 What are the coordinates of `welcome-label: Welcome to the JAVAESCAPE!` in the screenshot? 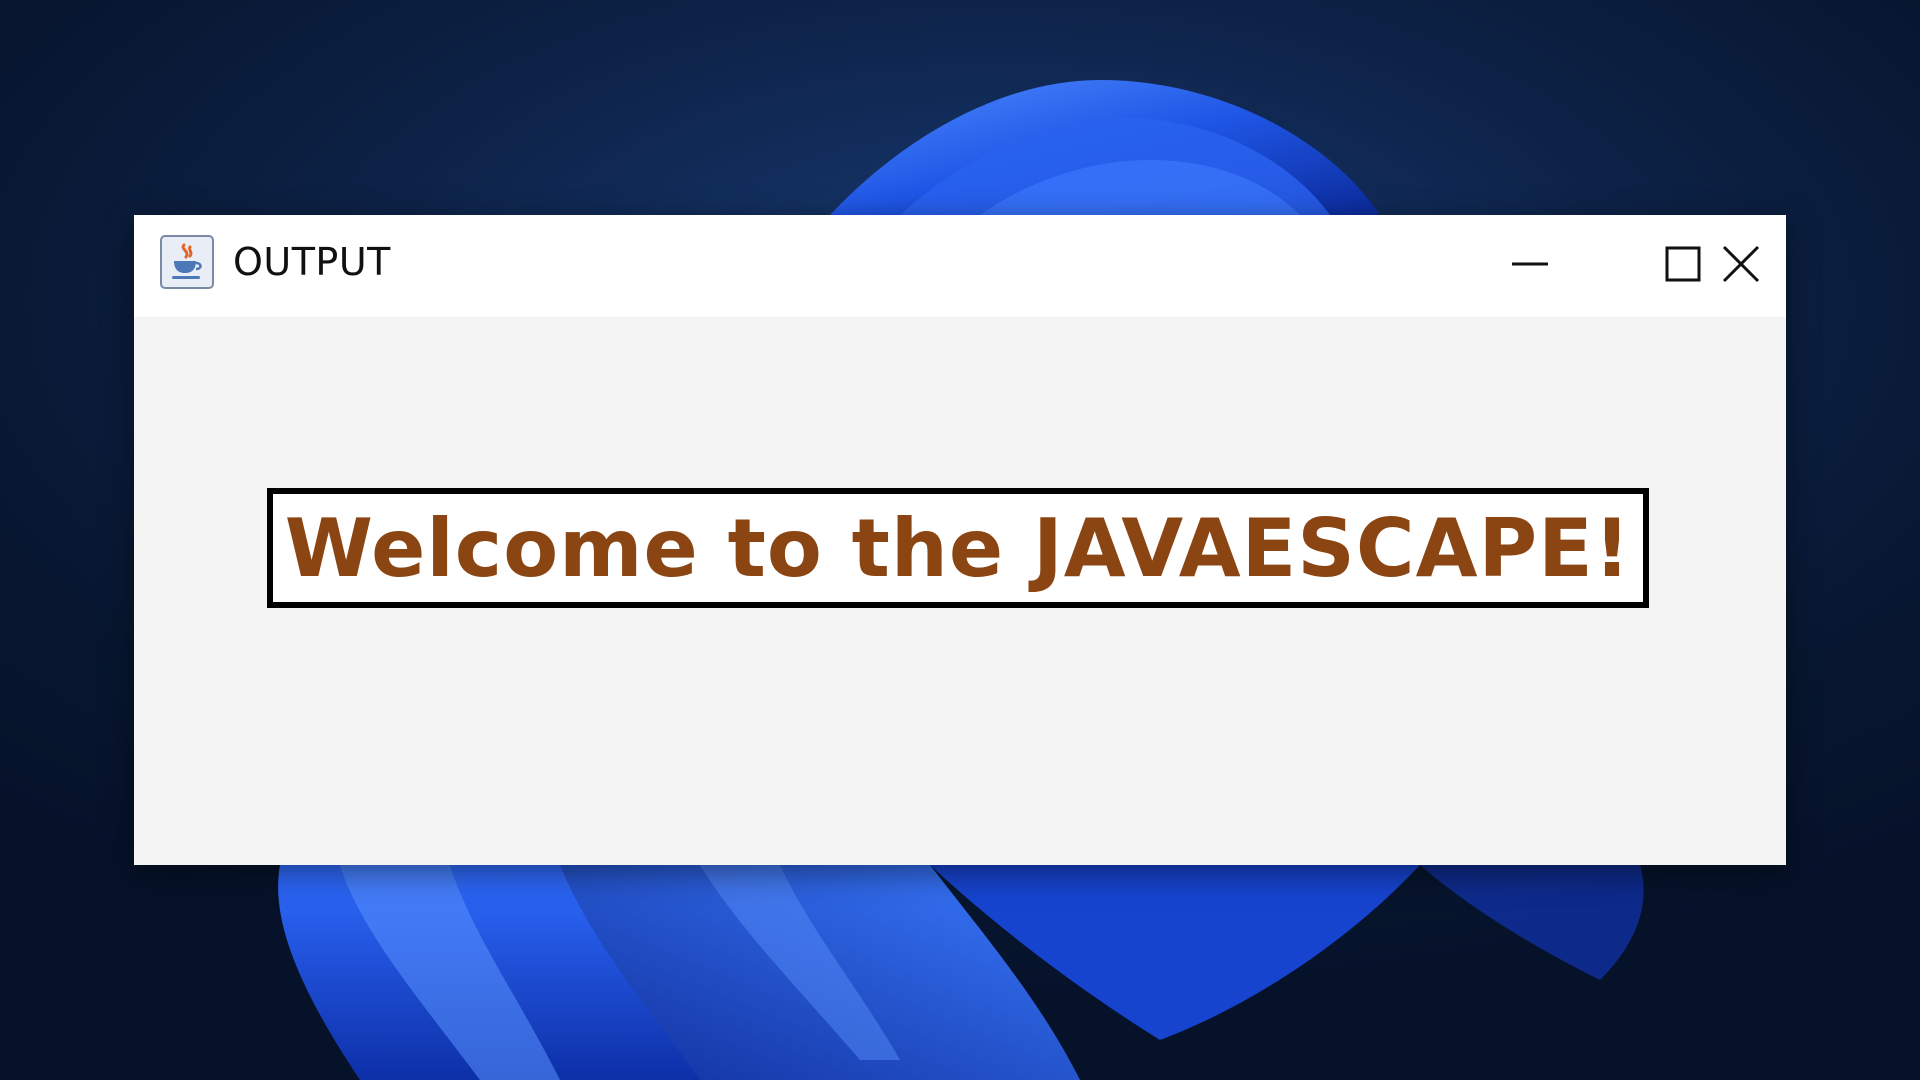 It's located at (958, 548).